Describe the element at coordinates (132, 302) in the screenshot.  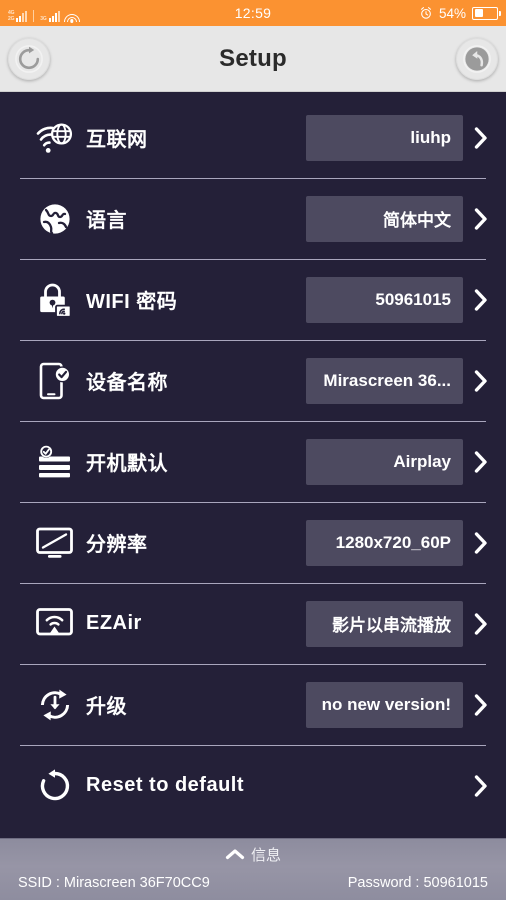
I see `settings-row-label: WIFI 密码` at that location.